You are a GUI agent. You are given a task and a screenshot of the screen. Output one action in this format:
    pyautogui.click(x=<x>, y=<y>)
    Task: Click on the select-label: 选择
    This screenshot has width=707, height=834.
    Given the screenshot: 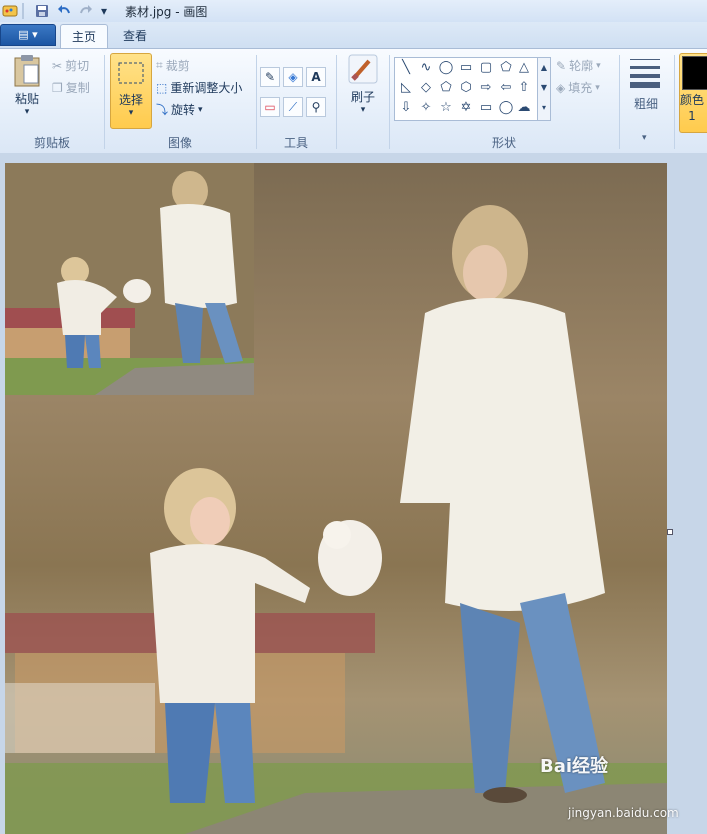 What is the action you would take?
    pyautogui.click(x=130, y=100)
    